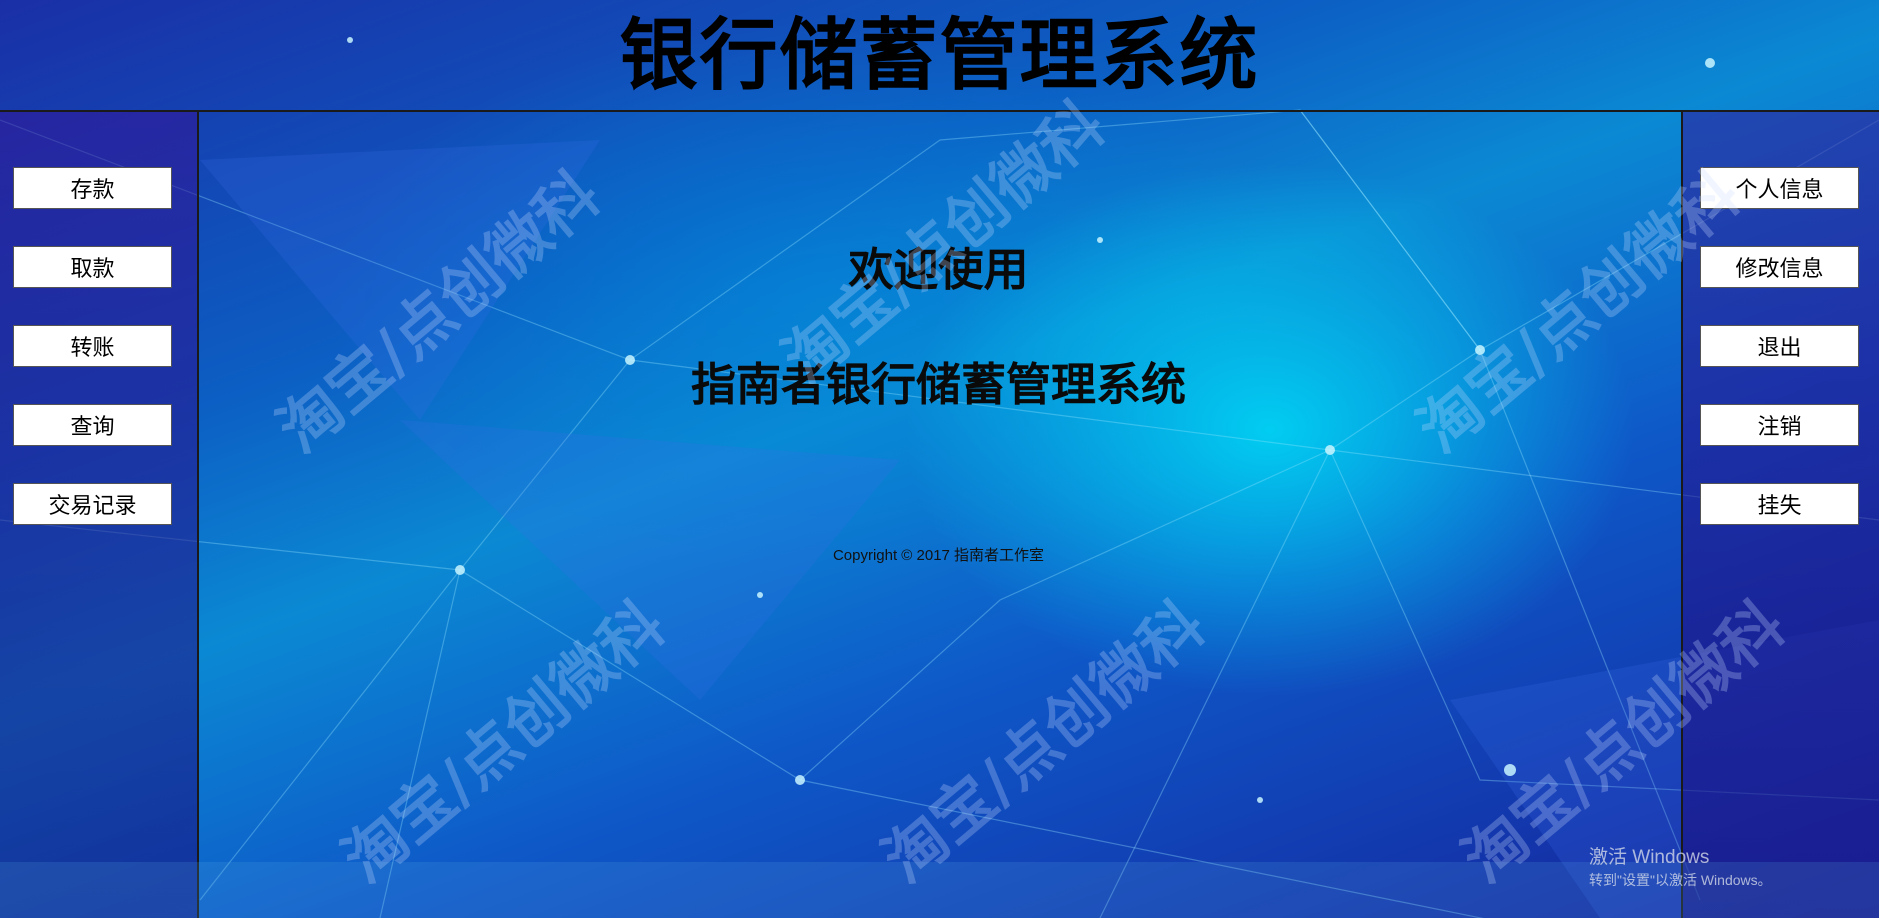 The image size is (1879, 918). I want to click on windows-activation-notice: 激活 Windows 转到"设置"以激活 Windows。, so click(1680, 868).